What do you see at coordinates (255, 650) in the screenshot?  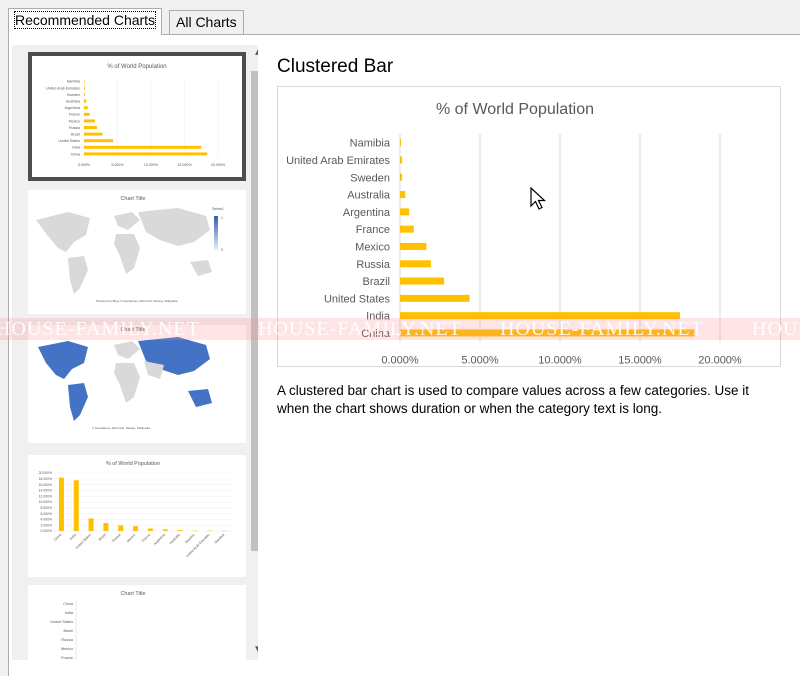 I see `scroll-down-icon: ▼` at bounding box center [255, 650].